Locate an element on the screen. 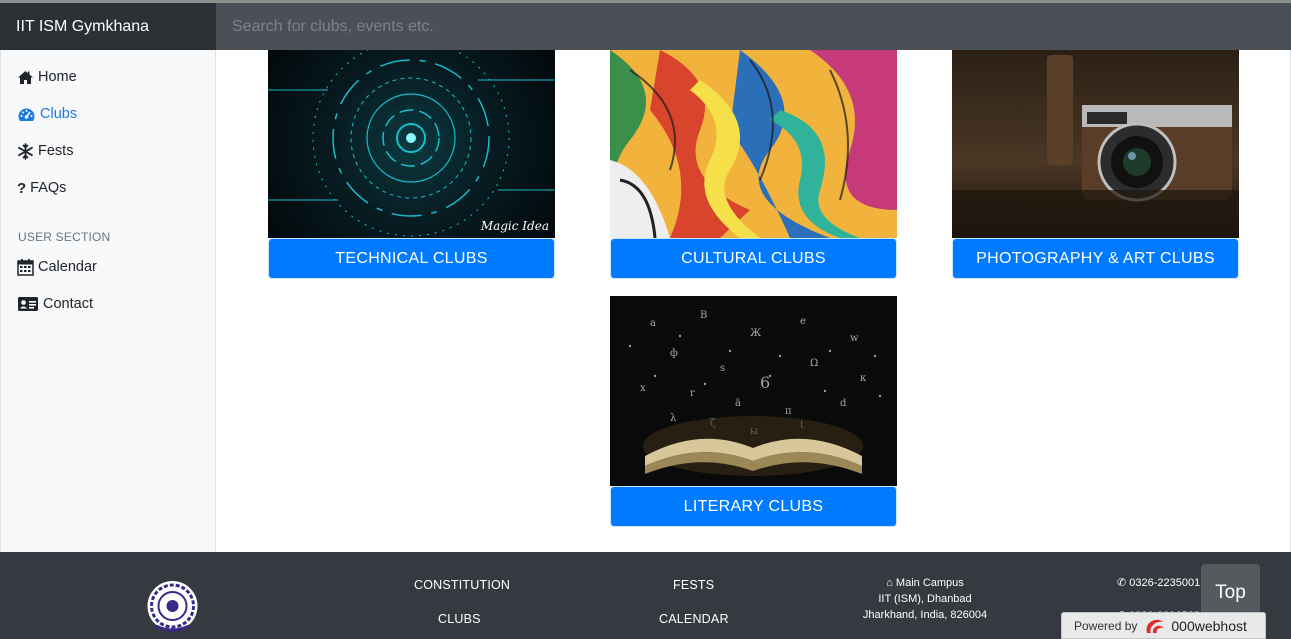 The width and height of the screenshot is (1291, 639). photography-art-clubs-image is located at coordinates (1095, 144).